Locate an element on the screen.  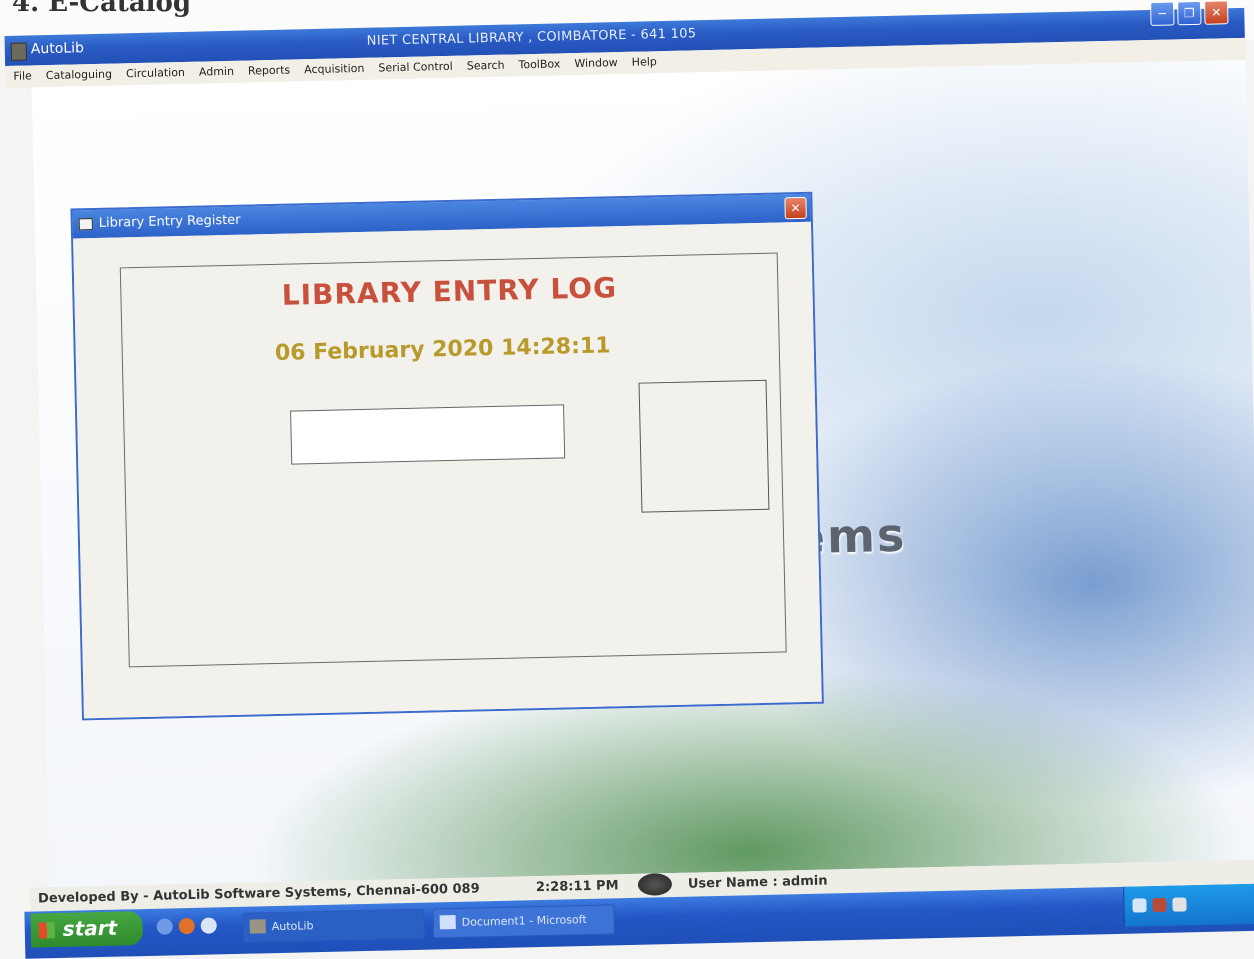
windows-flag-icon is located at coordinates (46, 930).